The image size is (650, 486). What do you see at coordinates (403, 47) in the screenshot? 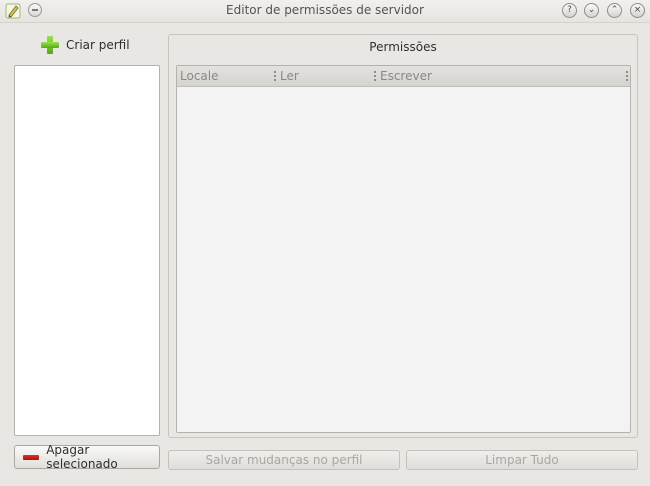
I see `permissions-title: Permissões` at bounding box center [403, 47].